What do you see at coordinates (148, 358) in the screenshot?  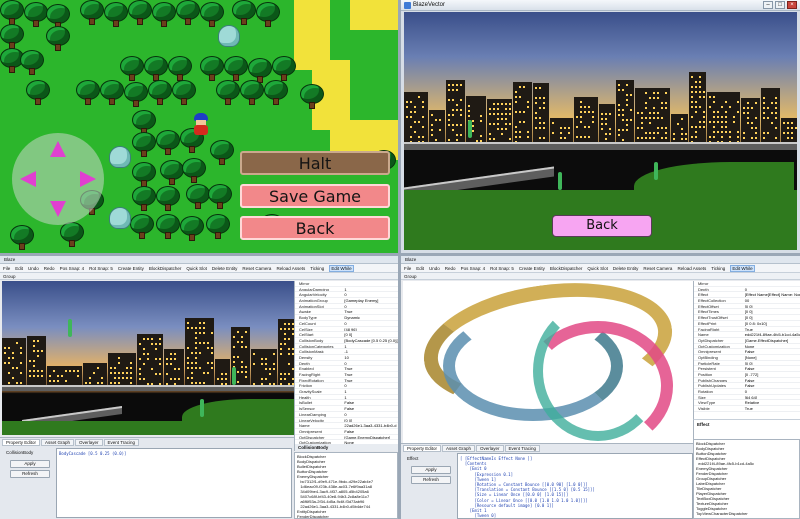 I see `scene-viewport` at bounding box center [148, 358].